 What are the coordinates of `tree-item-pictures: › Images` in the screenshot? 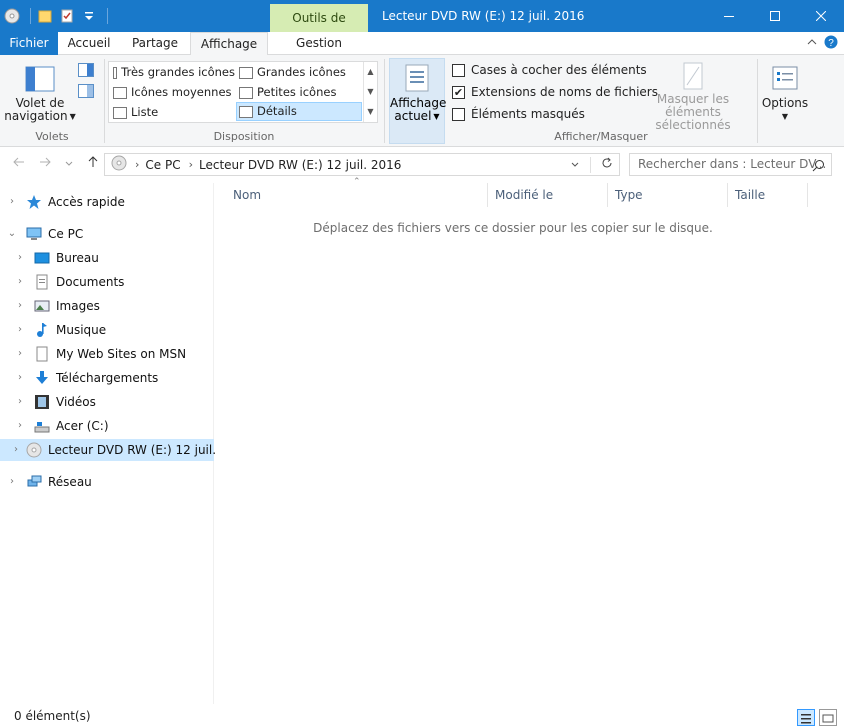 It's located at (107, 306).